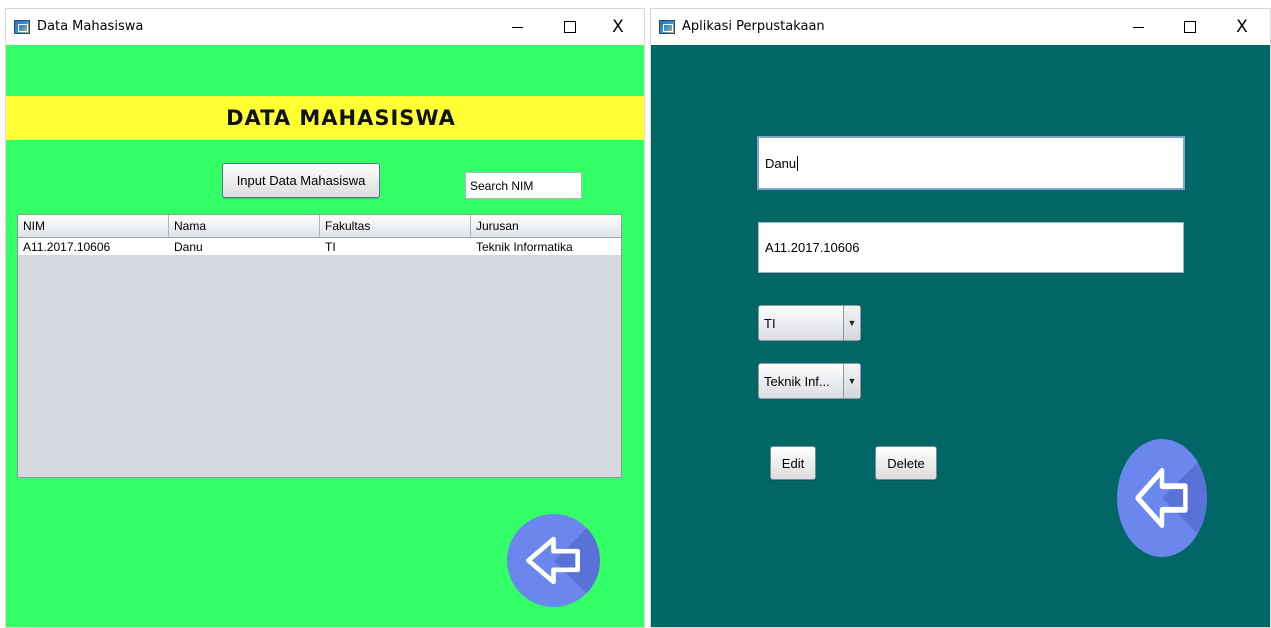  I want to click on cell-fakultas: TI, so click(330, 247).